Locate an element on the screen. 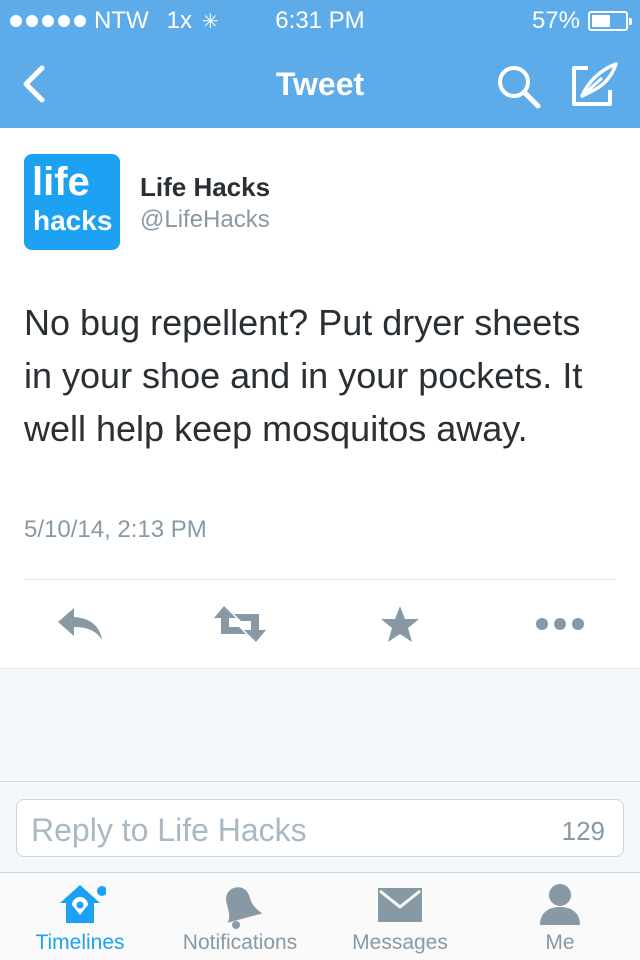 This screenshot has height=960, width=640. person-icon is located at coordinates (560, 904).